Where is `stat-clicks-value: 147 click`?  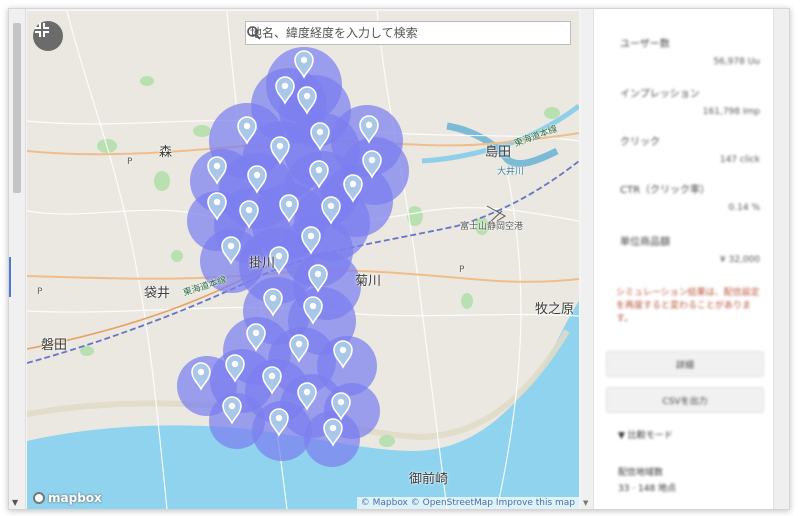
stat-clicks-value: 147 click is located at coordinates (739, 160).